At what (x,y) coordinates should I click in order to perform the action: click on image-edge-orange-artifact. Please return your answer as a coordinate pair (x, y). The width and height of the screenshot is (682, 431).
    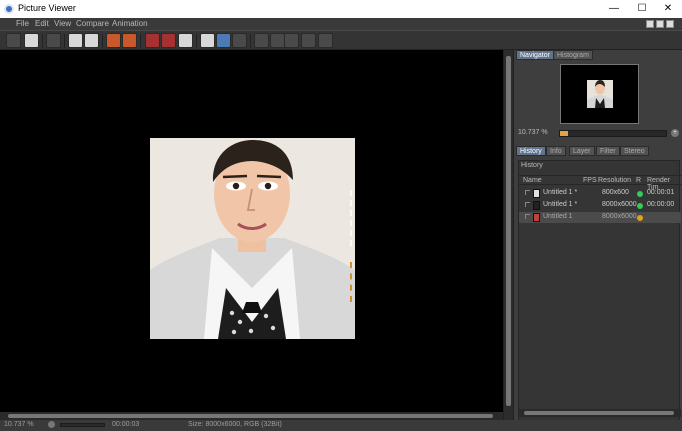
    Looking at the image, I should click on (353, 282).